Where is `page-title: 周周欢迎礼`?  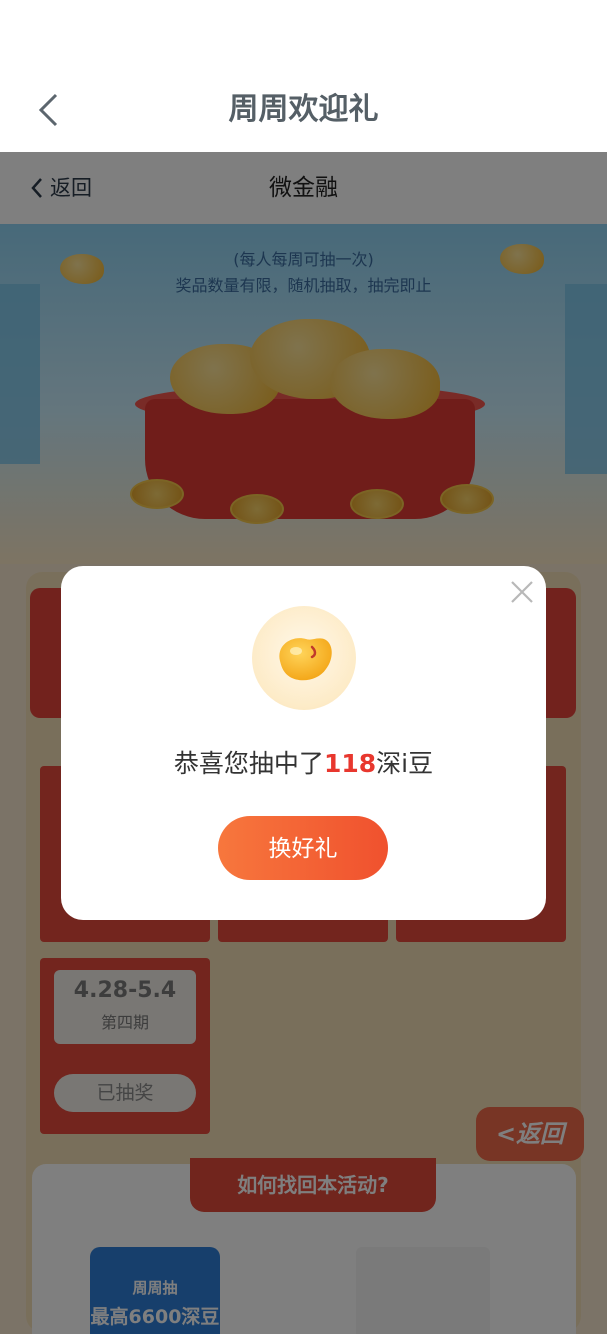
page-title: 周周欢迎礼 is located at coordinates (303, 109).